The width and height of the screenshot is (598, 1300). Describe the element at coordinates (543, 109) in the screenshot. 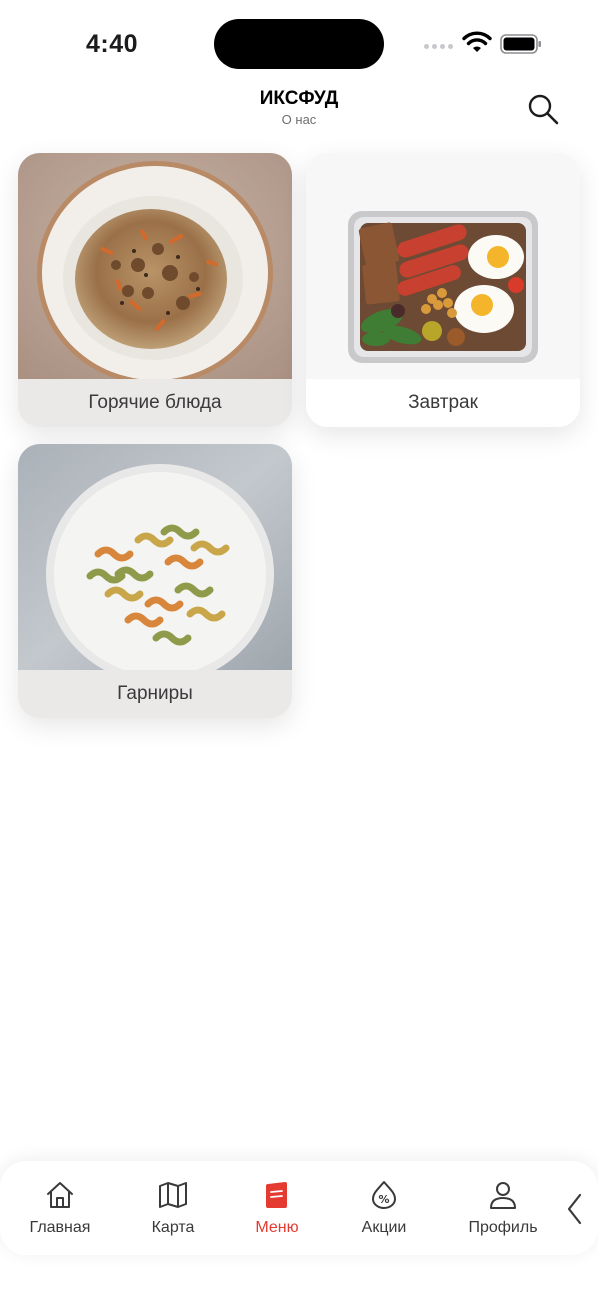

I see `search-icon` at that location.